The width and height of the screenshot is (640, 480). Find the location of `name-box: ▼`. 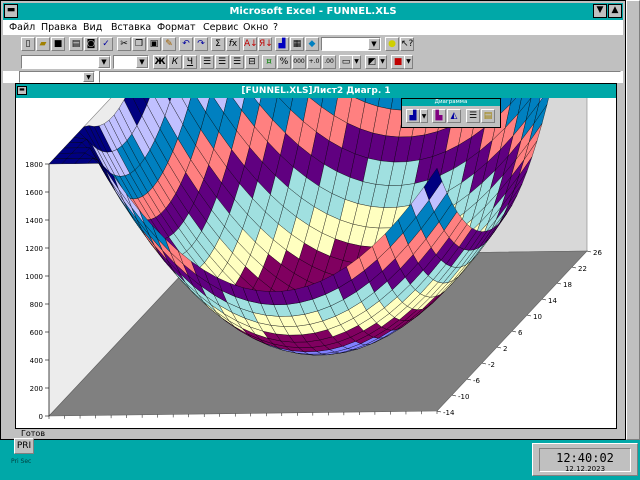

name-box: ▼ is located at coordinates (57, 77).